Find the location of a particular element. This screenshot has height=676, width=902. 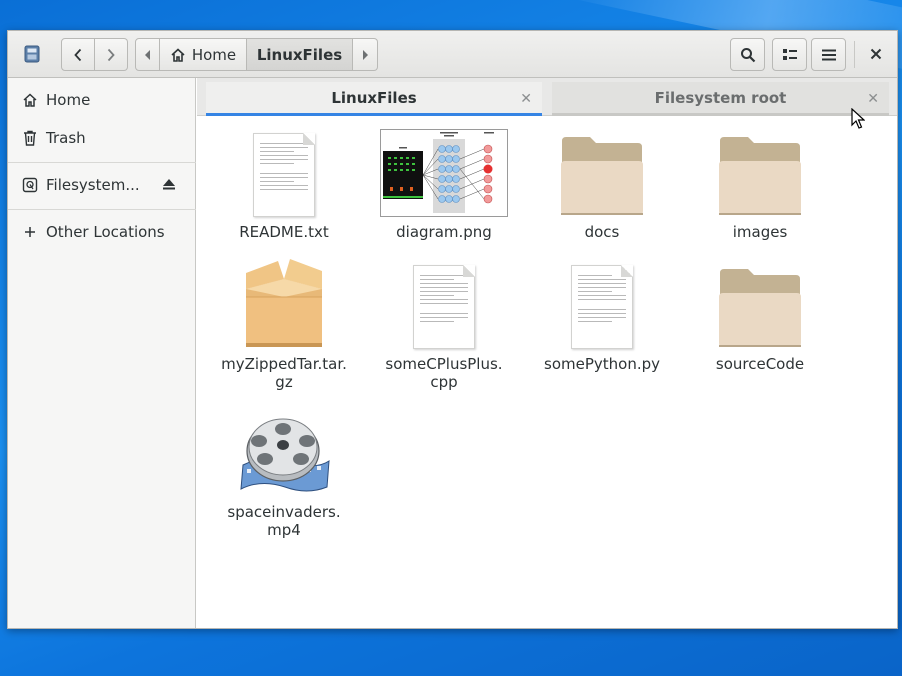

path-home-button: Home is located at coordinates (203, 54).